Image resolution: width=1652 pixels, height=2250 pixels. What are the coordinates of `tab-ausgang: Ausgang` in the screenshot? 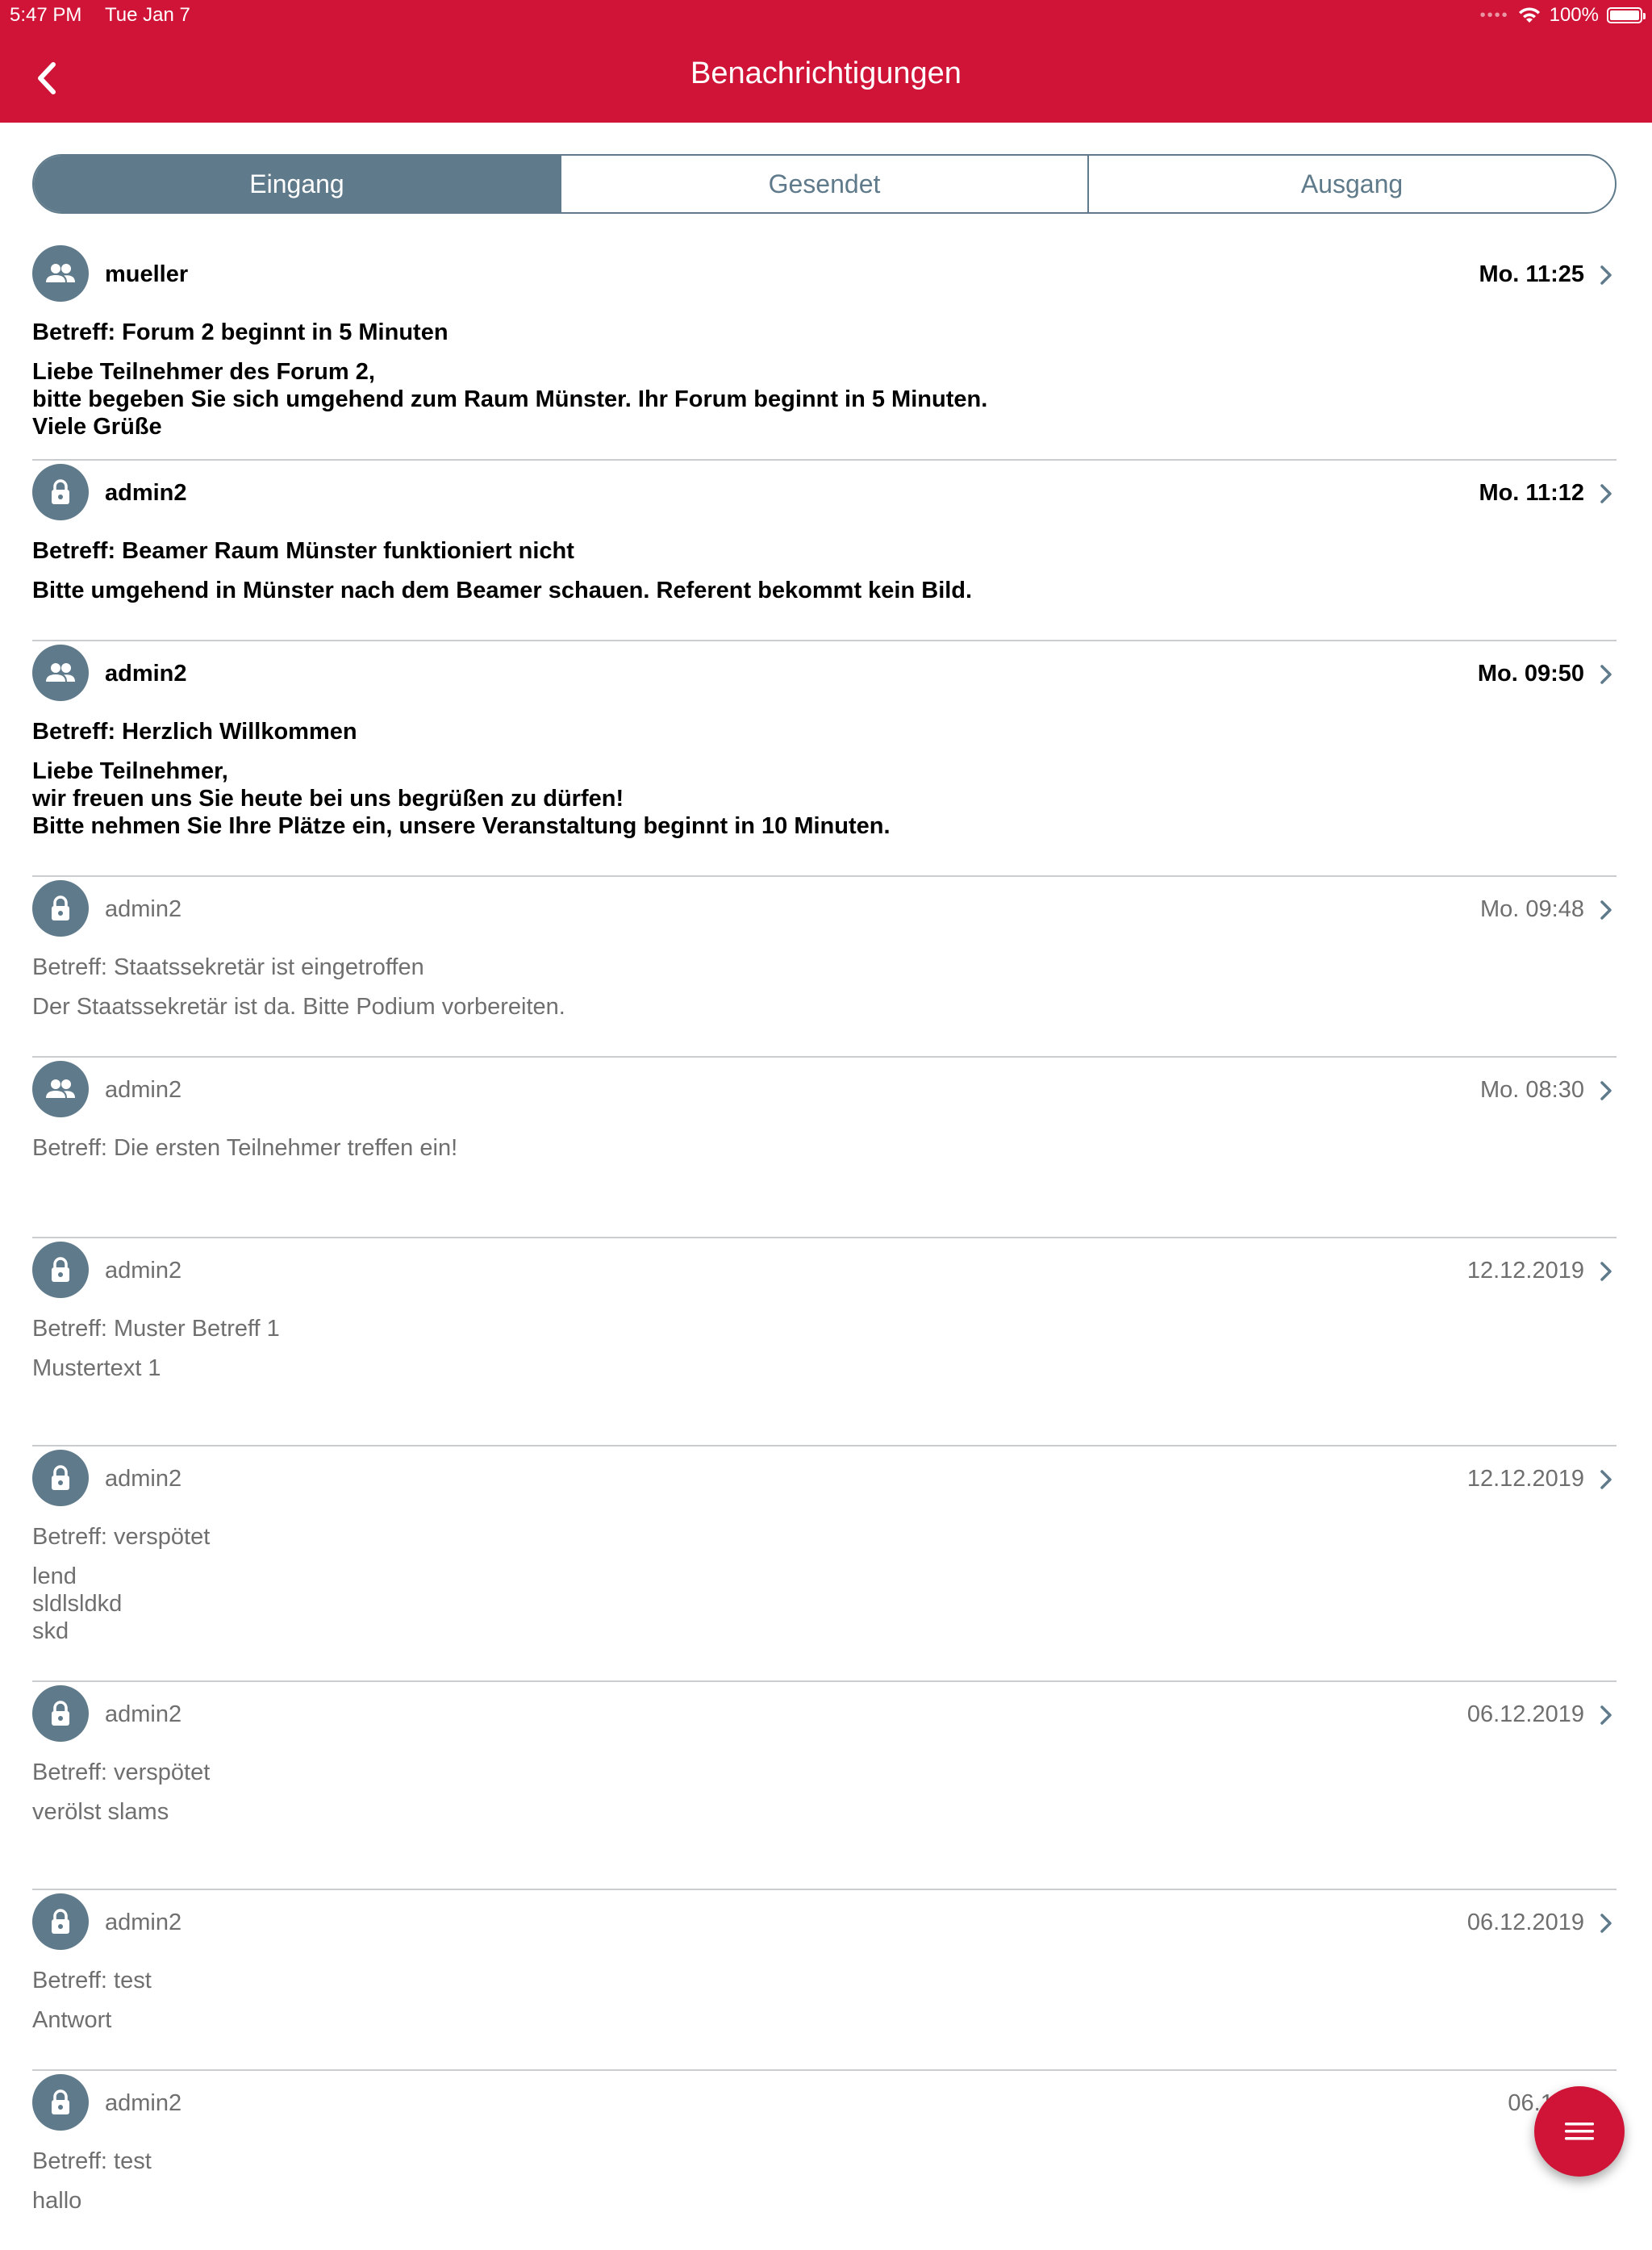 It's located at (1352, 184).